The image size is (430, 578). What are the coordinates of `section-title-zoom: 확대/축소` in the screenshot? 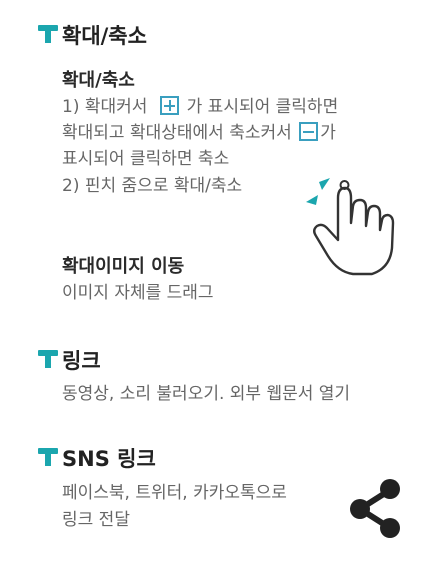 It's located at (104, 36).